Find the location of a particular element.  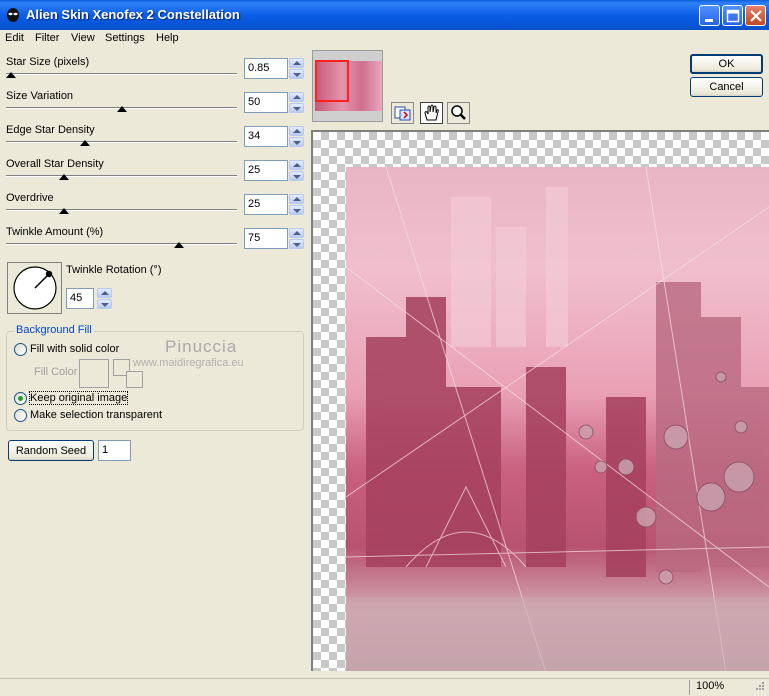

random-seed-button: Random Seed is located at coordinates (51, 450).